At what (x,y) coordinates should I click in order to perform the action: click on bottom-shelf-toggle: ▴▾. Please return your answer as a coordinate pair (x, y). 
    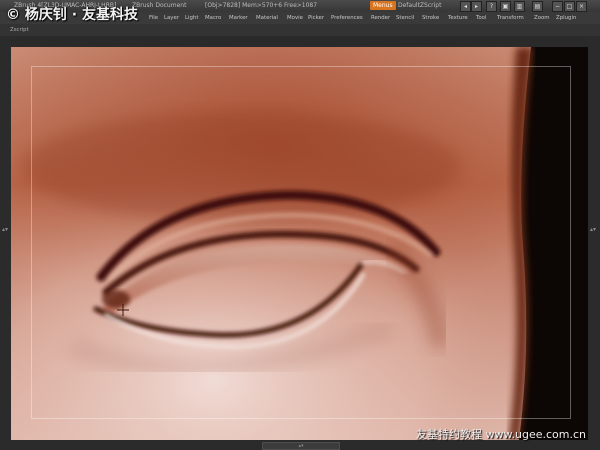
    Looking at the image, I should click on (301, 446).